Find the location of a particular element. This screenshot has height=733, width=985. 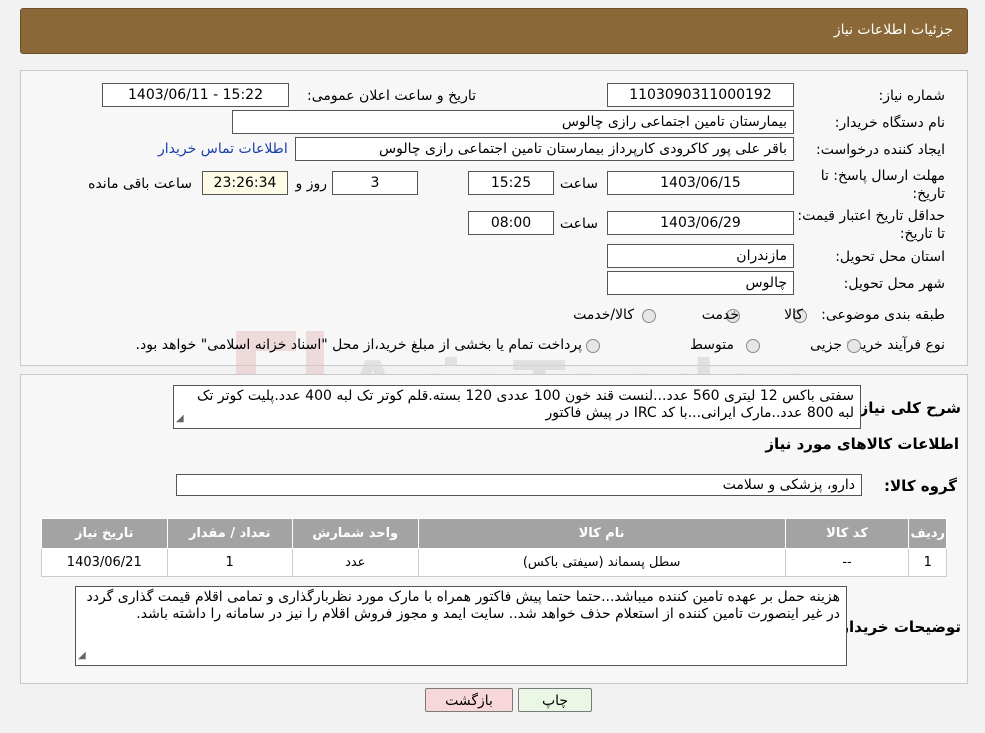

remaining-time-label: ساعت باقی مانده is located at coordinates (140, 184).